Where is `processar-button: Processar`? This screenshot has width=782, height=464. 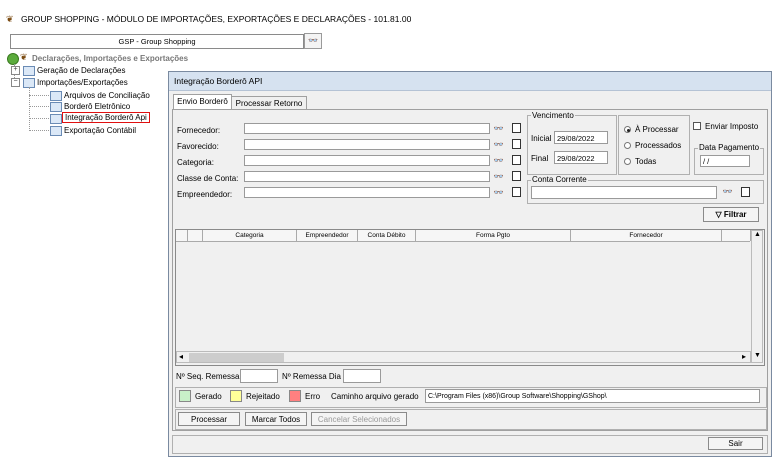
processar-button: Processar is located at coordinates (209, 419).